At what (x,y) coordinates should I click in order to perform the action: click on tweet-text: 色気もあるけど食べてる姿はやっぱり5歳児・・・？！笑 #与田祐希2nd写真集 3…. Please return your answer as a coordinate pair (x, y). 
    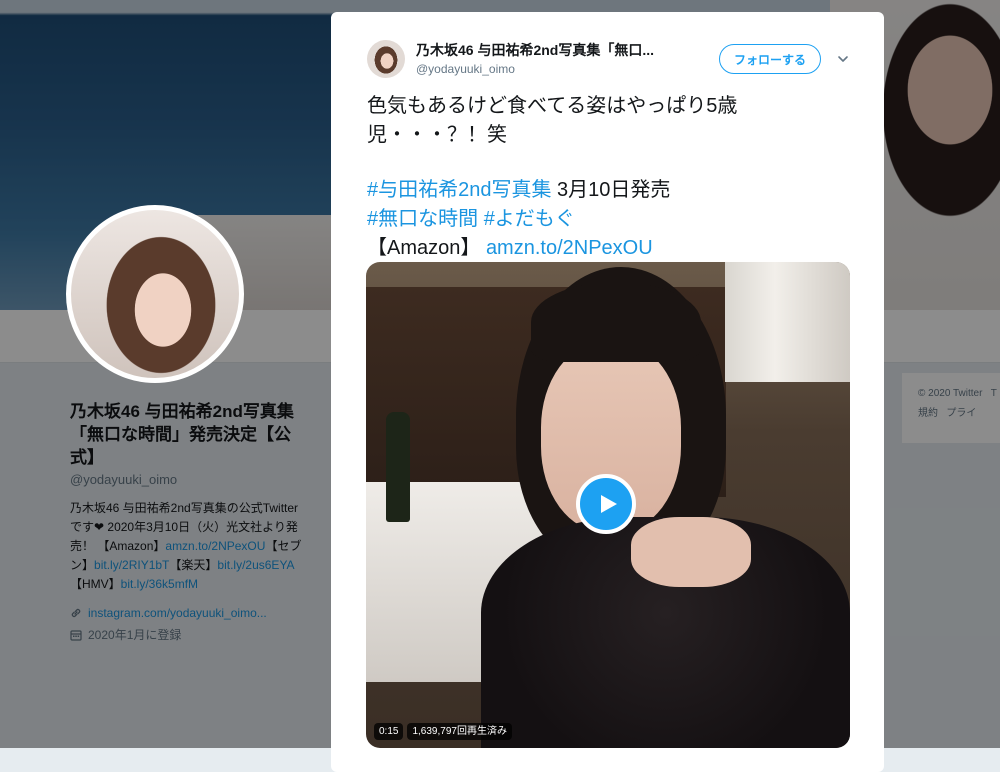
    Looking at the image, I should click on (607, 177).